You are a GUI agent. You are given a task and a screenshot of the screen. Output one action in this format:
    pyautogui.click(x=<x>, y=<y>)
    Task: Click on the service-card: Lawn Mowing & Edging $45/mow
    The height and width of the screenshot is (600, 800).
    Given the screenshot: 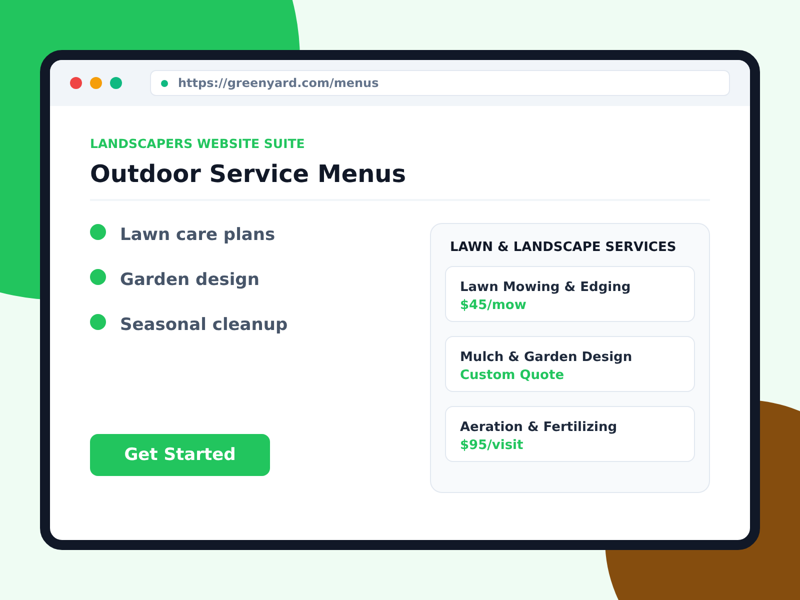 What is the action you would take?
    pyautogui.click(x=570, y=294)
    